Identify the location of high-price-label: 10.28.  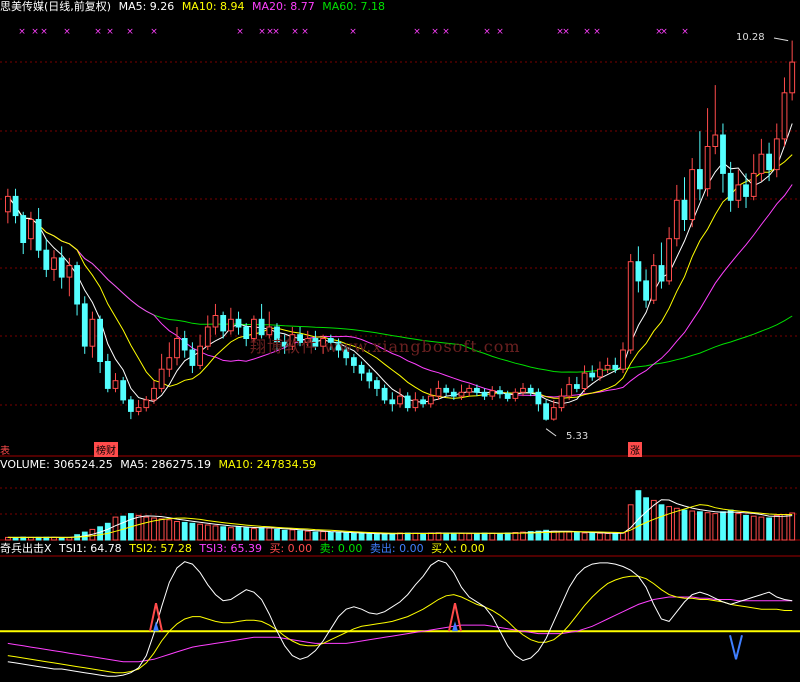
(750, 37).